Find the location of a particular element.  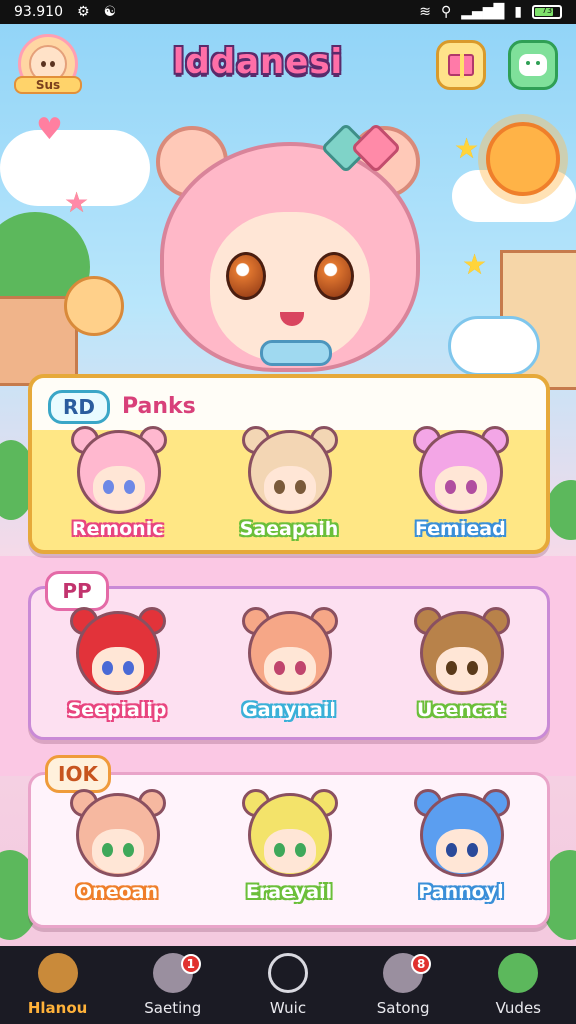

battery-level: 73 is located at coordinates (547, 10).